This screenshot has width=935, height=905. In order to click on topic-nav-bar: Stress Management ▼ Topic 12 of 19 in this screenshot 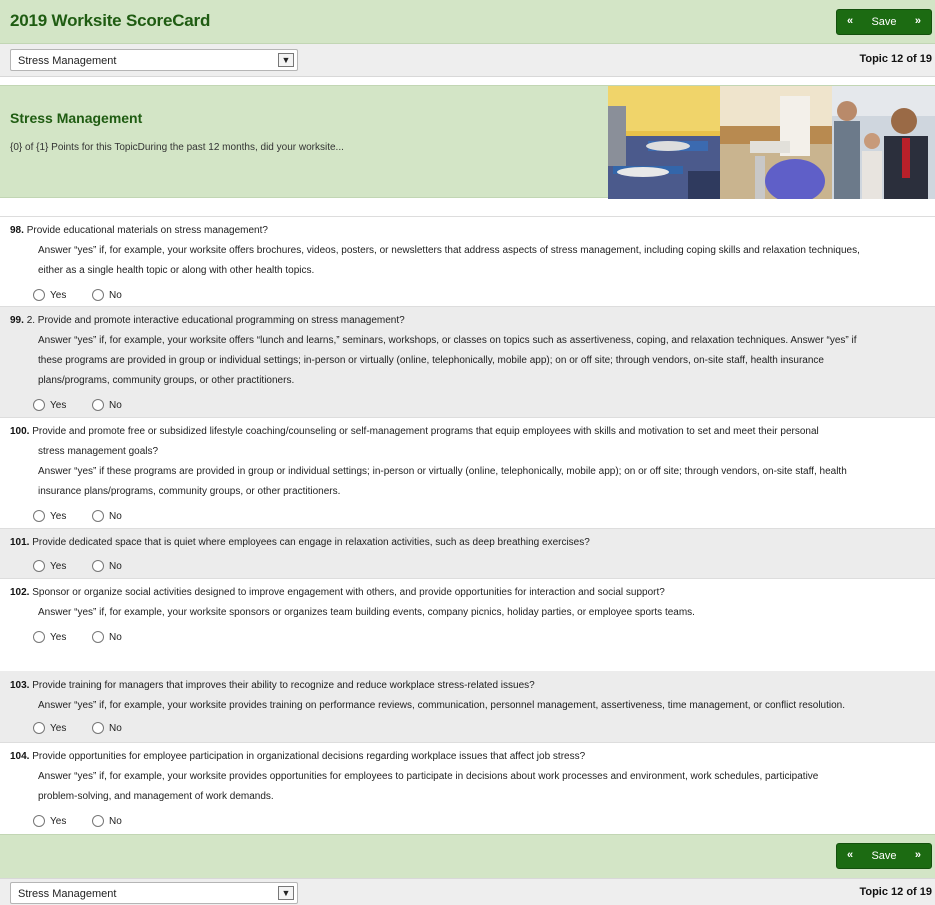, I will do `click(467, 60)`.